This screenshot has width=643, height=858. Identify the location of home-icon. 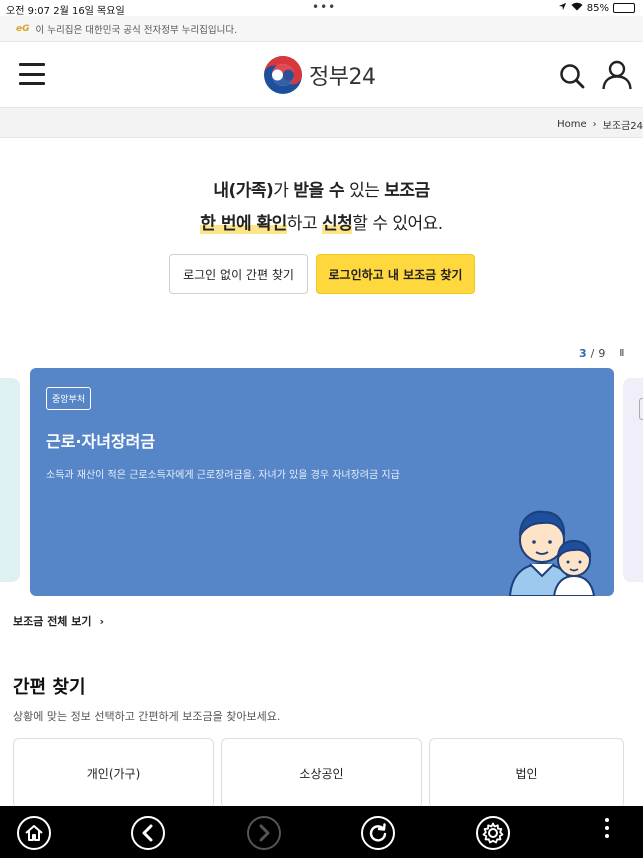
(34, 833).